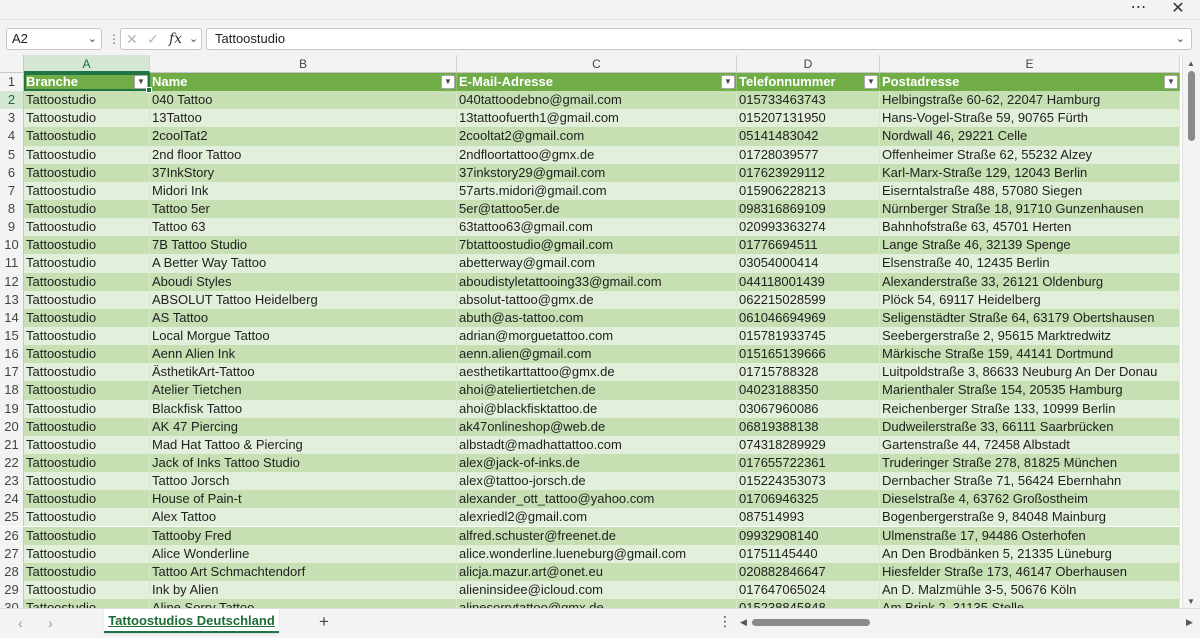  I want to click on cell-telefon: 01776694511, so click(808, 245).